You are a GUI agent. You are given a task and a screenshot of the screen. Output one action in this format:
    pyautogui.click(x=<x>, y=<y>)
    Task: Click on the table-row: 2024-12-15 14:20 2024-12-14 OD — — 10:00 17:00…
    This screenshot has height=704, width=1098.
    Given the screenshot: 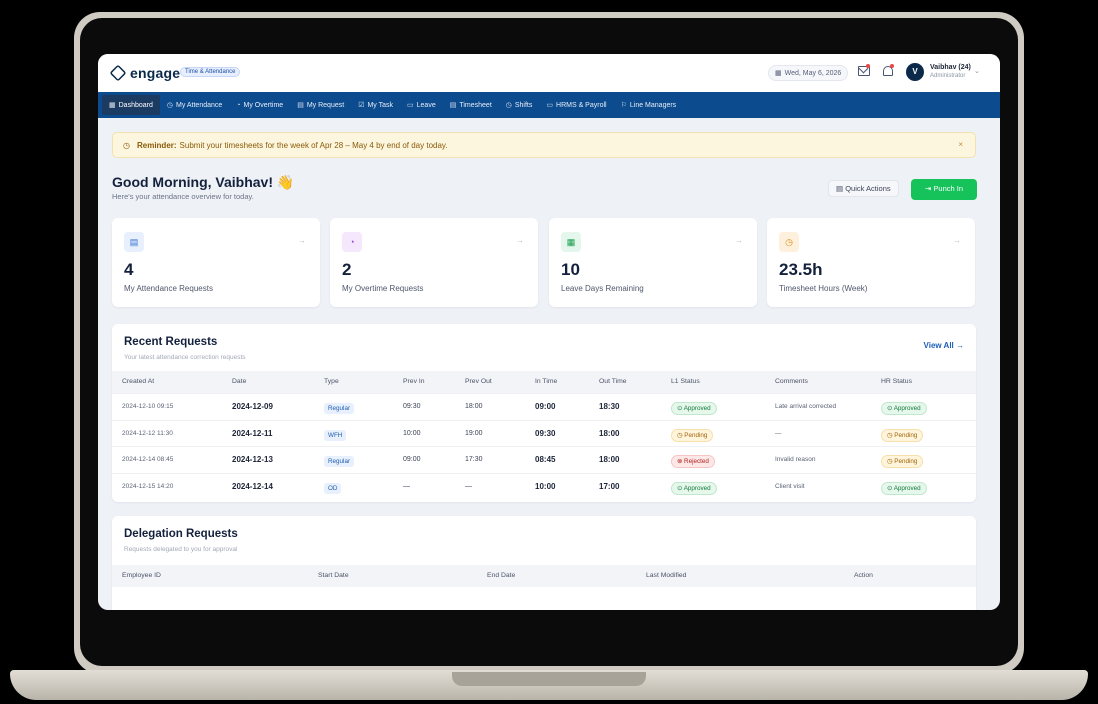 What is the action you would take?
    pyautogui.click(x=544, y=486)
    